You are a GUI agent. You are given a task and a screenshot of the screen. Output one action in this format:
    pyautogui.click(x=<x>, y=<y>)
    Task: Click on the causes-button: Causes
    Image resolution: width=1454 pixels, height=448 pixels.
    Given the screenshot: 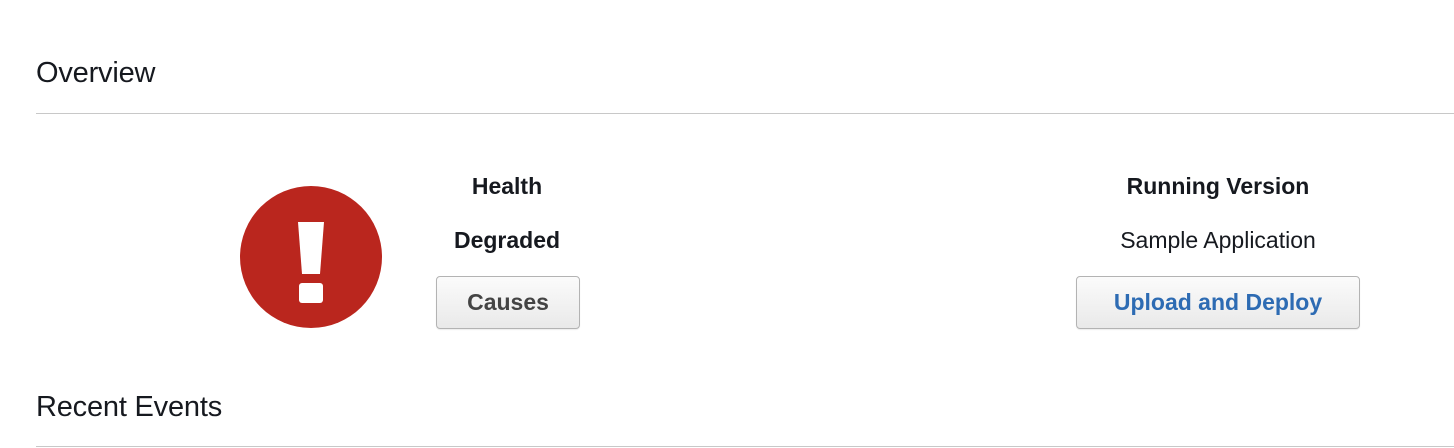 What is the action you would take?
    pyautogui.click(x=508, y=302)
    